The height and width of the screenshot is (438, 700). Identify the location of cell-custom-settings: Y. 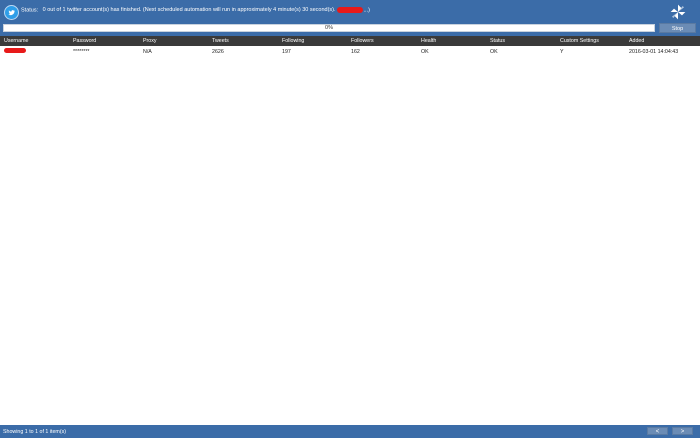
(562, 52).